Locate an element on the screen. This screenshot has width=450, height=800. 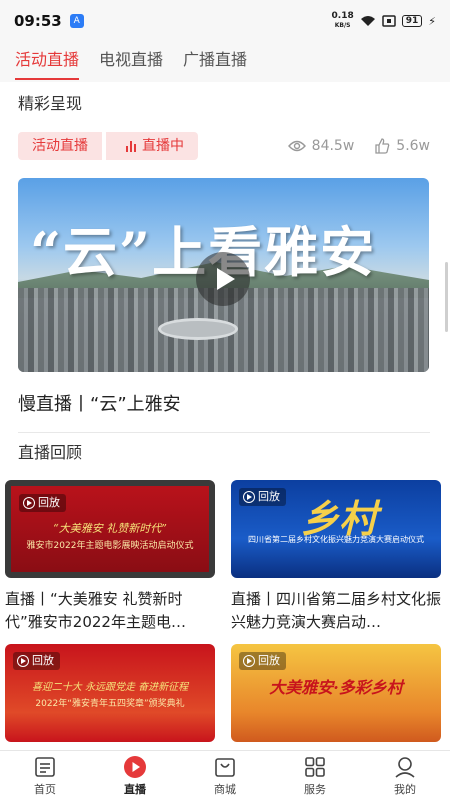
thumbnail-caption: 喜迎二十大 永远跟党走 奋进新征程 is located at coordinates (110, 687).